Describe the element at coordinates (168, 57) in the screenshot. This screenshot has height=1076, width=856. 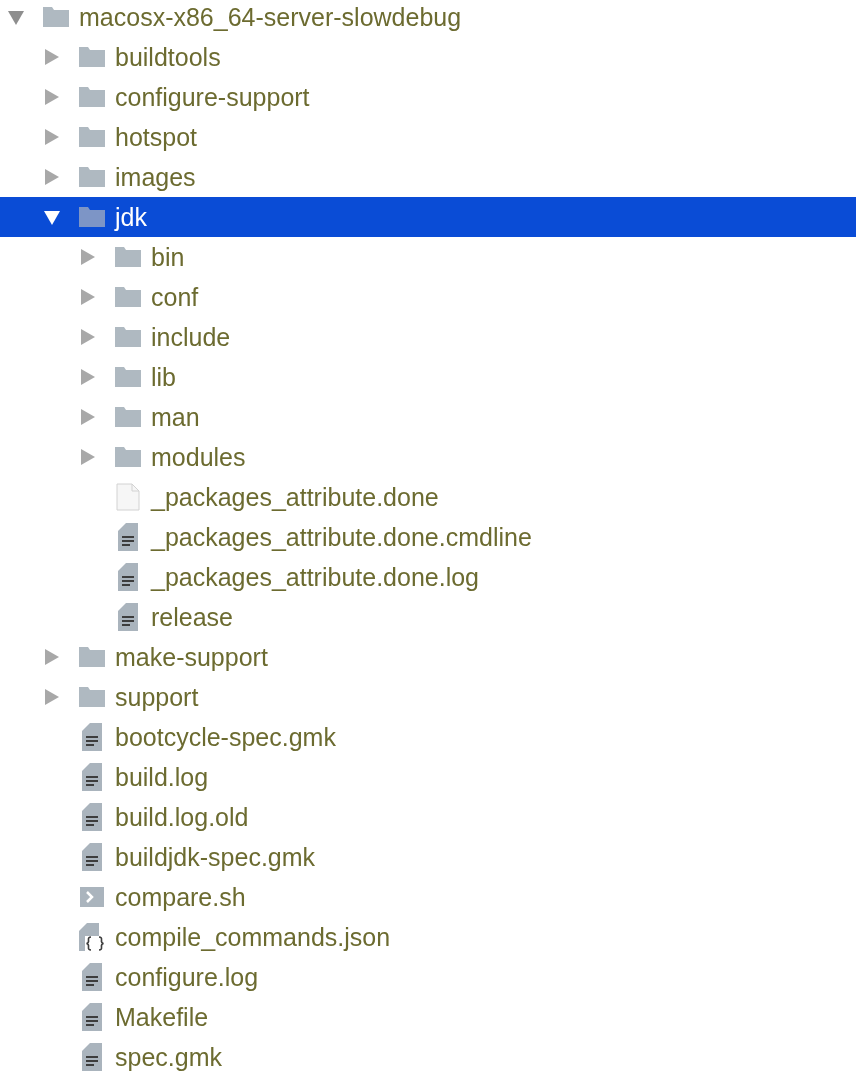
I see `folder-name: buildtools` at that location.